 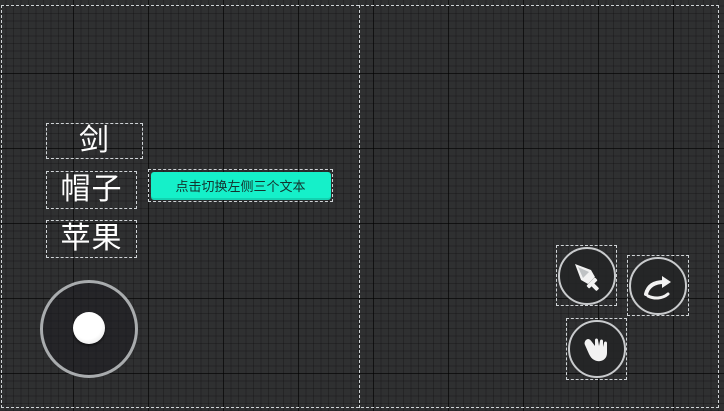 I want to click on attack-button-circle, so click(x=586, y=275).